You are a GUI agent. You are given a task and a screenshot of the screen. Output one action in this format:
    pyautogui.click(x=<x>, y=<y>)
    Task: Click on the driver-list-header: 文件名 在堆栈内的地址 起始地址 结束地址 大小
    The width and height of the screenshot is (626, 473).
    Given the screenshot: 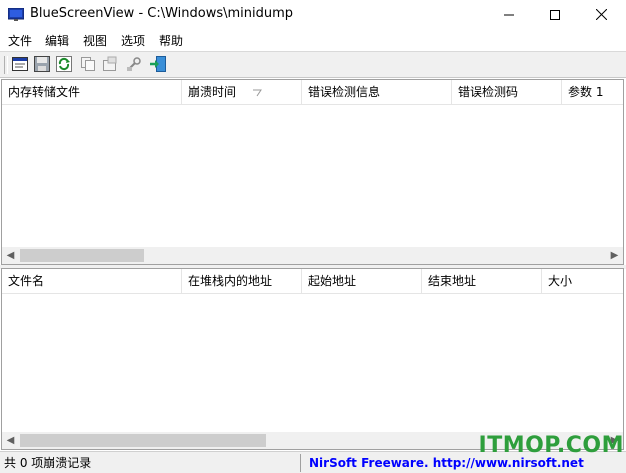 What is the action you would take?
    pyautogui.click(x=312, y=281)
    